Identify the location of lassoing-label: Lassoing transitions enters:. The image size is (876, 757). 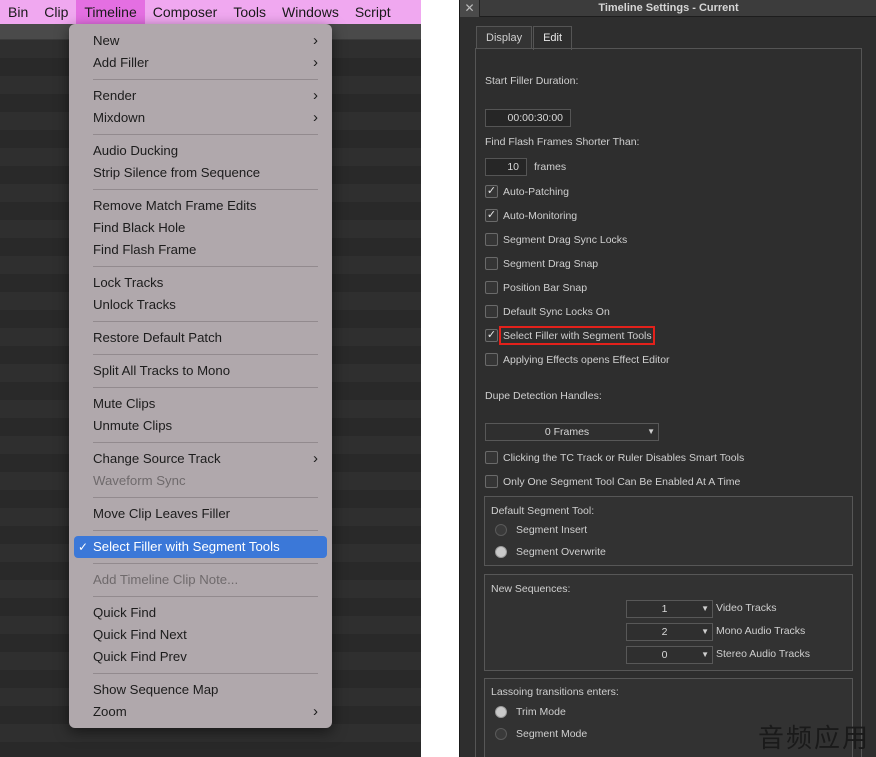
(555, 692).